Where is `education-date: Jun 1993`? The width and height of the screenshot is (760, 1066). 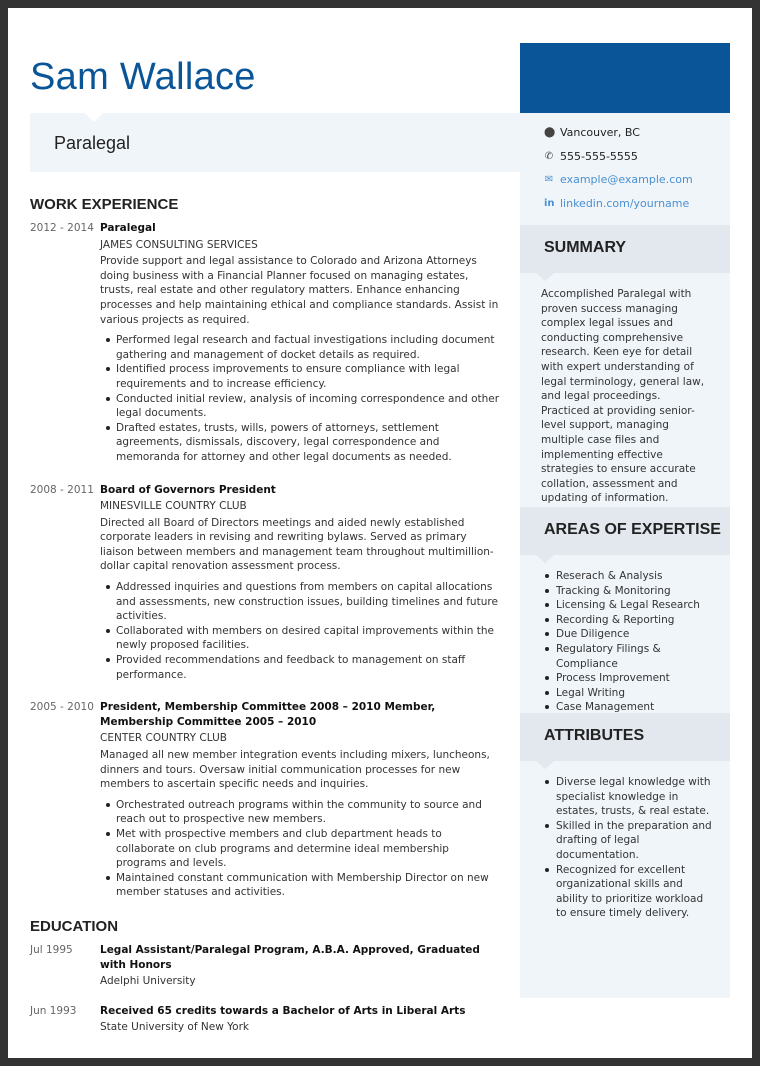 education-date: Jun 1993 is located at coordinates (53, 1010).